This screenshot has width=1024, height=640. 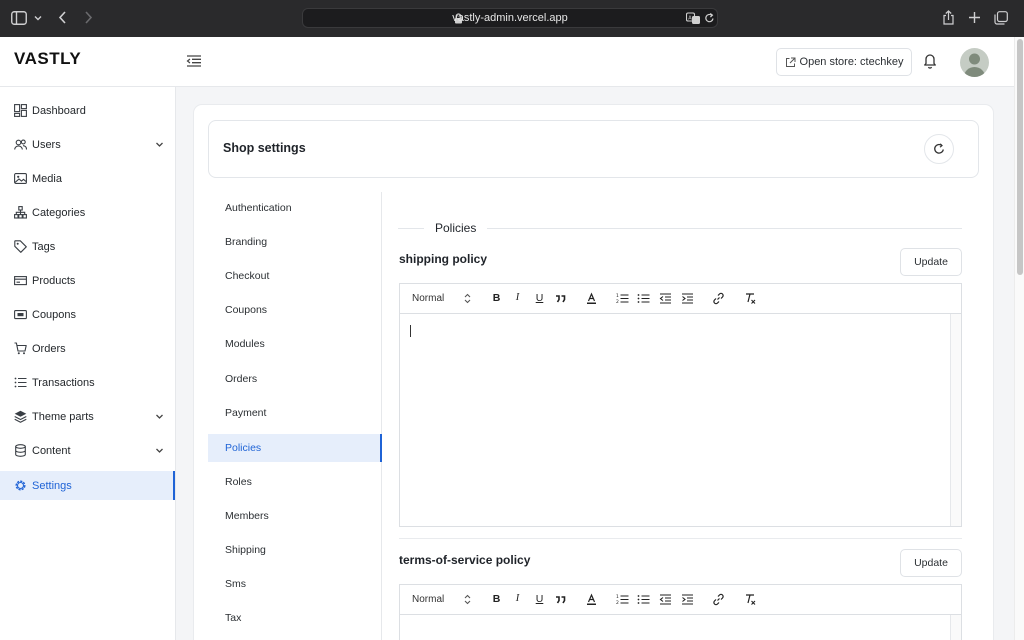 What do you see at coordinates (88, 17) in the screenshot?
I see `forward-icon` at bounding box center [88, 17].